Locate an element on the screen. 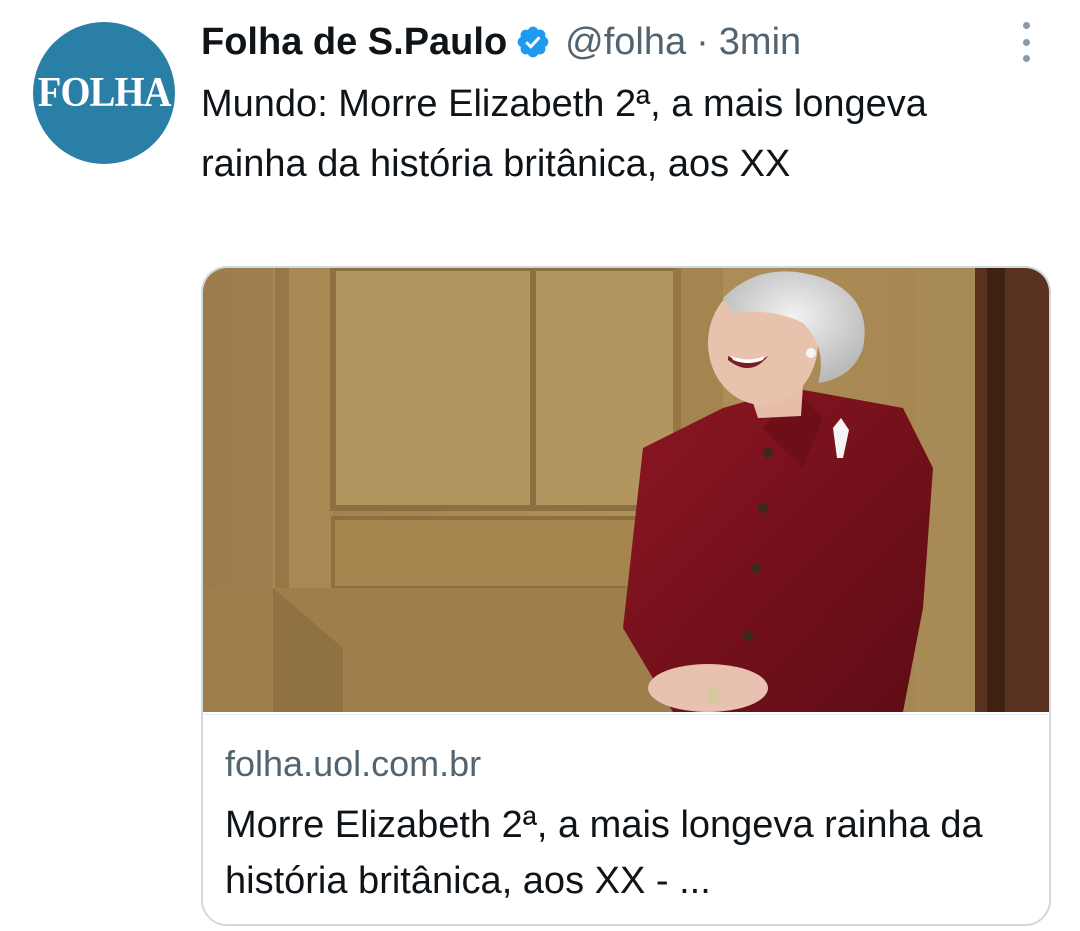  avatar-logo-text: FOLHA is located at coordinates (104, 93).